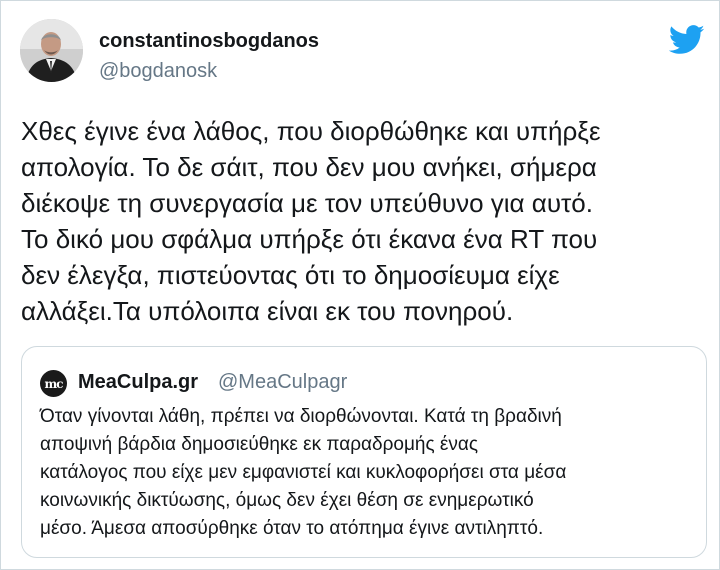  Describe the element at coordinates (158, 71) in the screenshot. I see `author-handle: @bogdanosk` at that location.